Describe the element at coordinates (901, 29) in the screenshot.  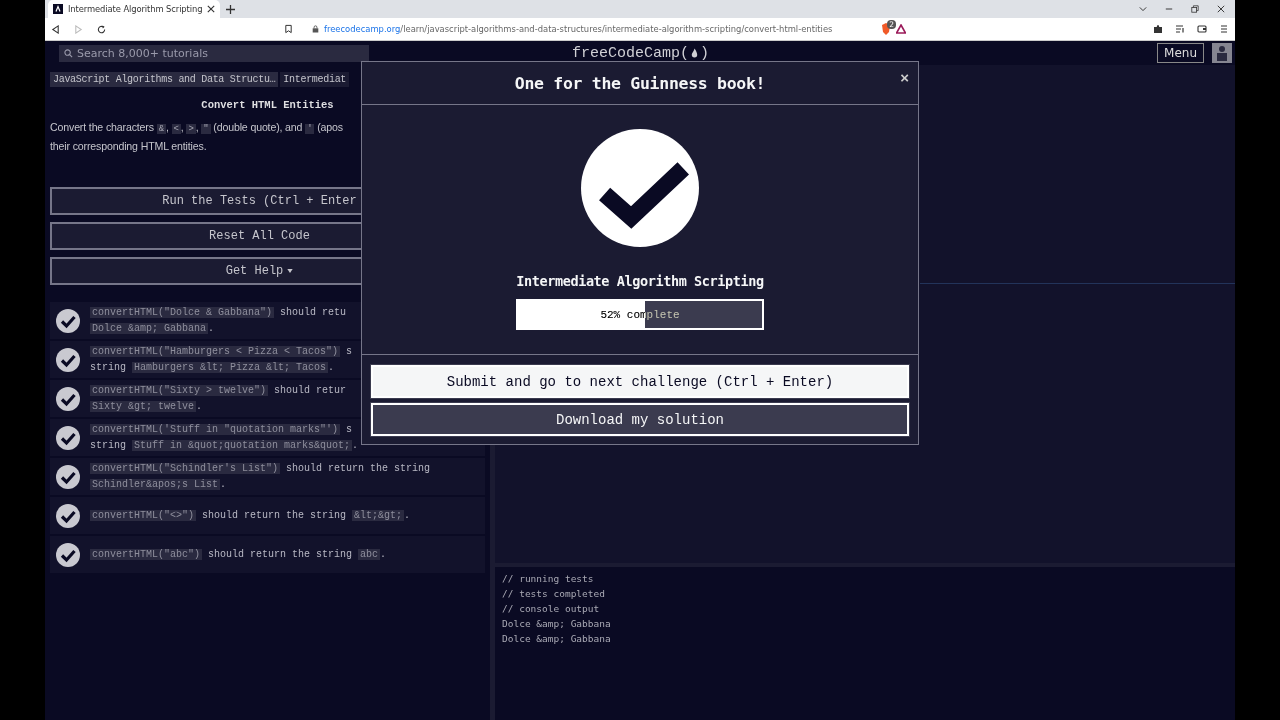
I see `triangle-icon` at that location.